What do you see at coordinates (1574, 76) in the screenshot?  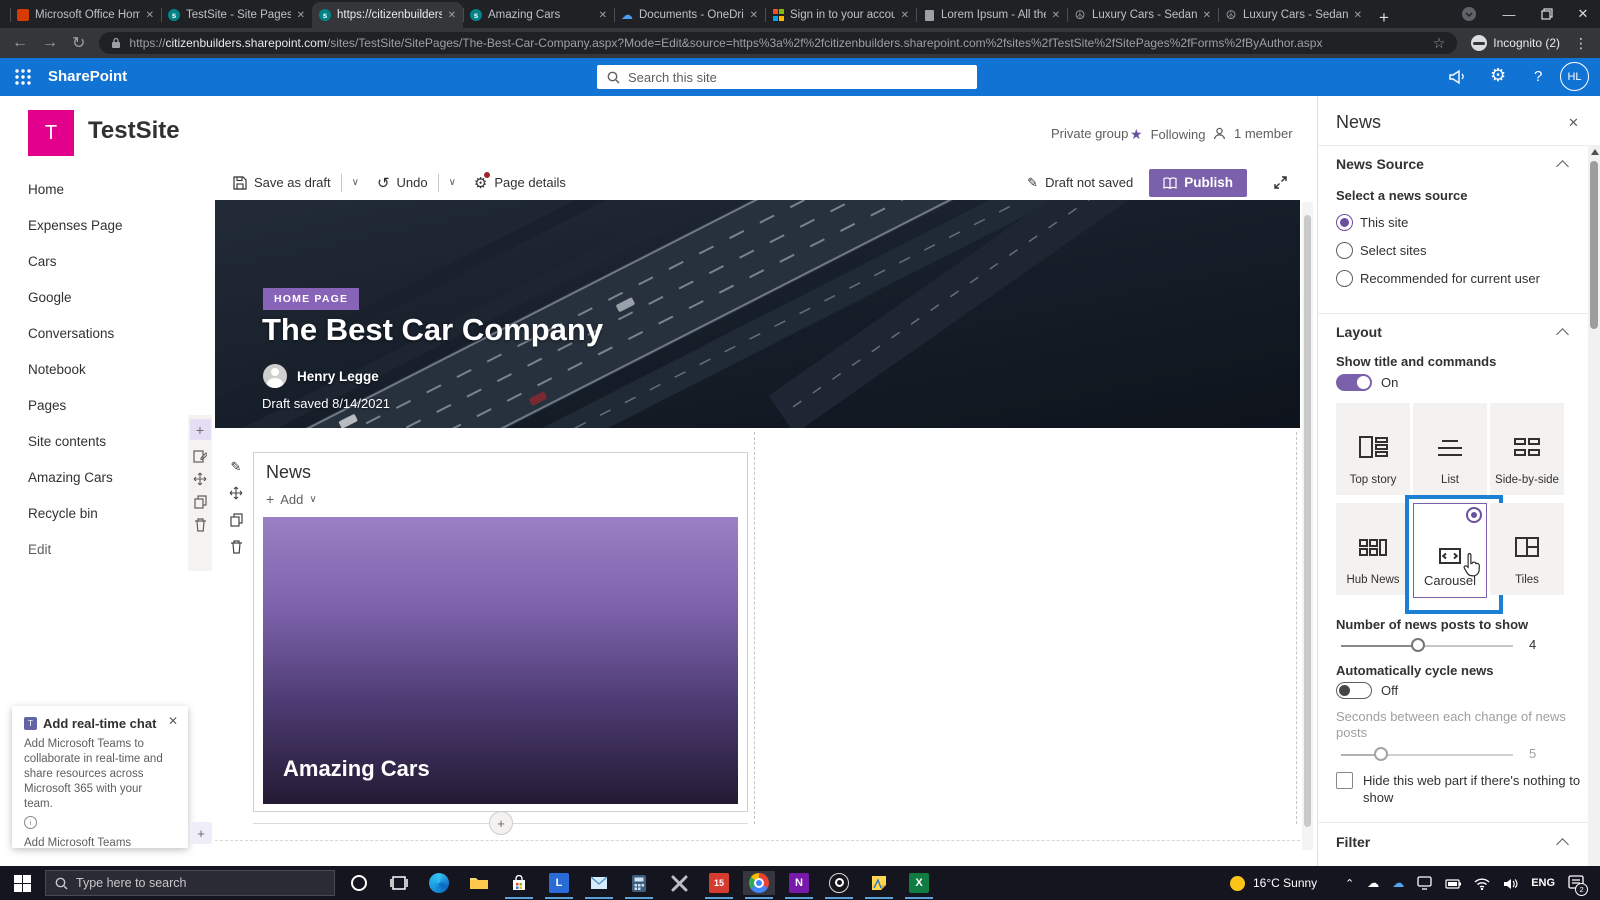 I see `account-avatar: HL` at bounding box center [1574, 76].